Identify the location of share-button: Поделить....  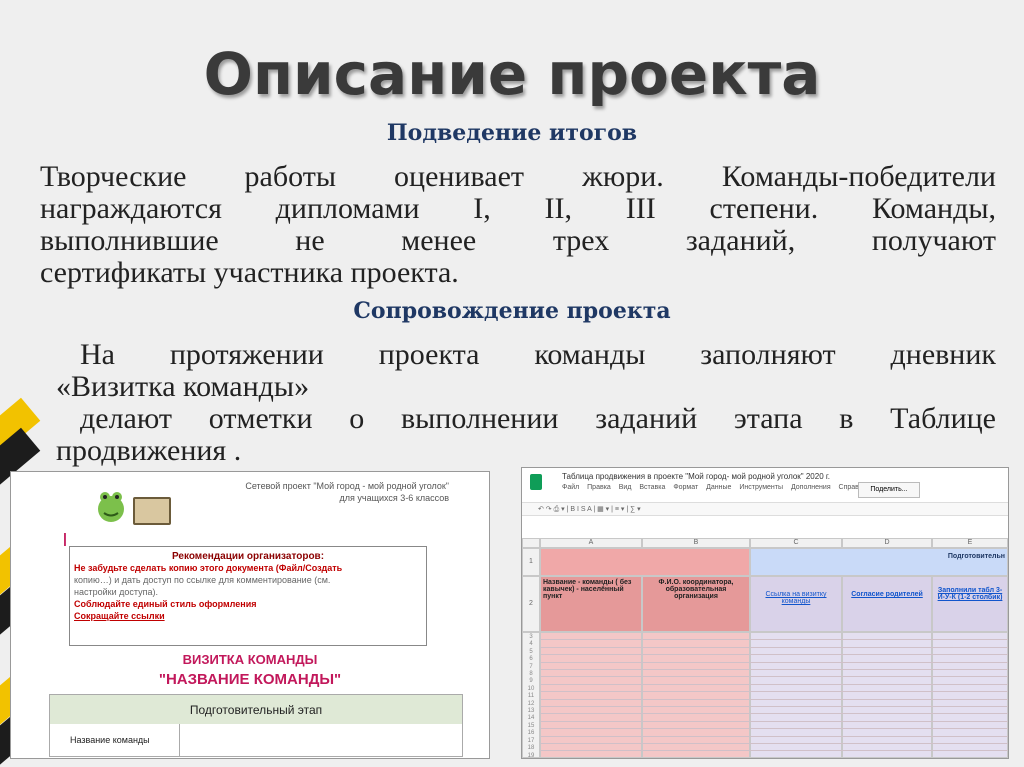
(889, 490).